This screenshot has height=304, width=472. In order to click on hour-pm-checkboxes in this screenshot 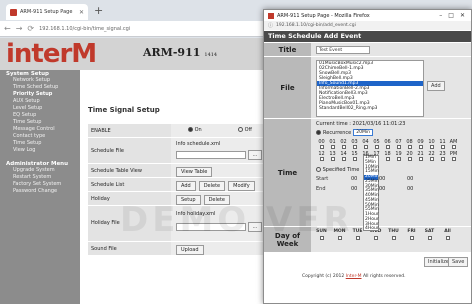, I will do `click(391, 160)`.